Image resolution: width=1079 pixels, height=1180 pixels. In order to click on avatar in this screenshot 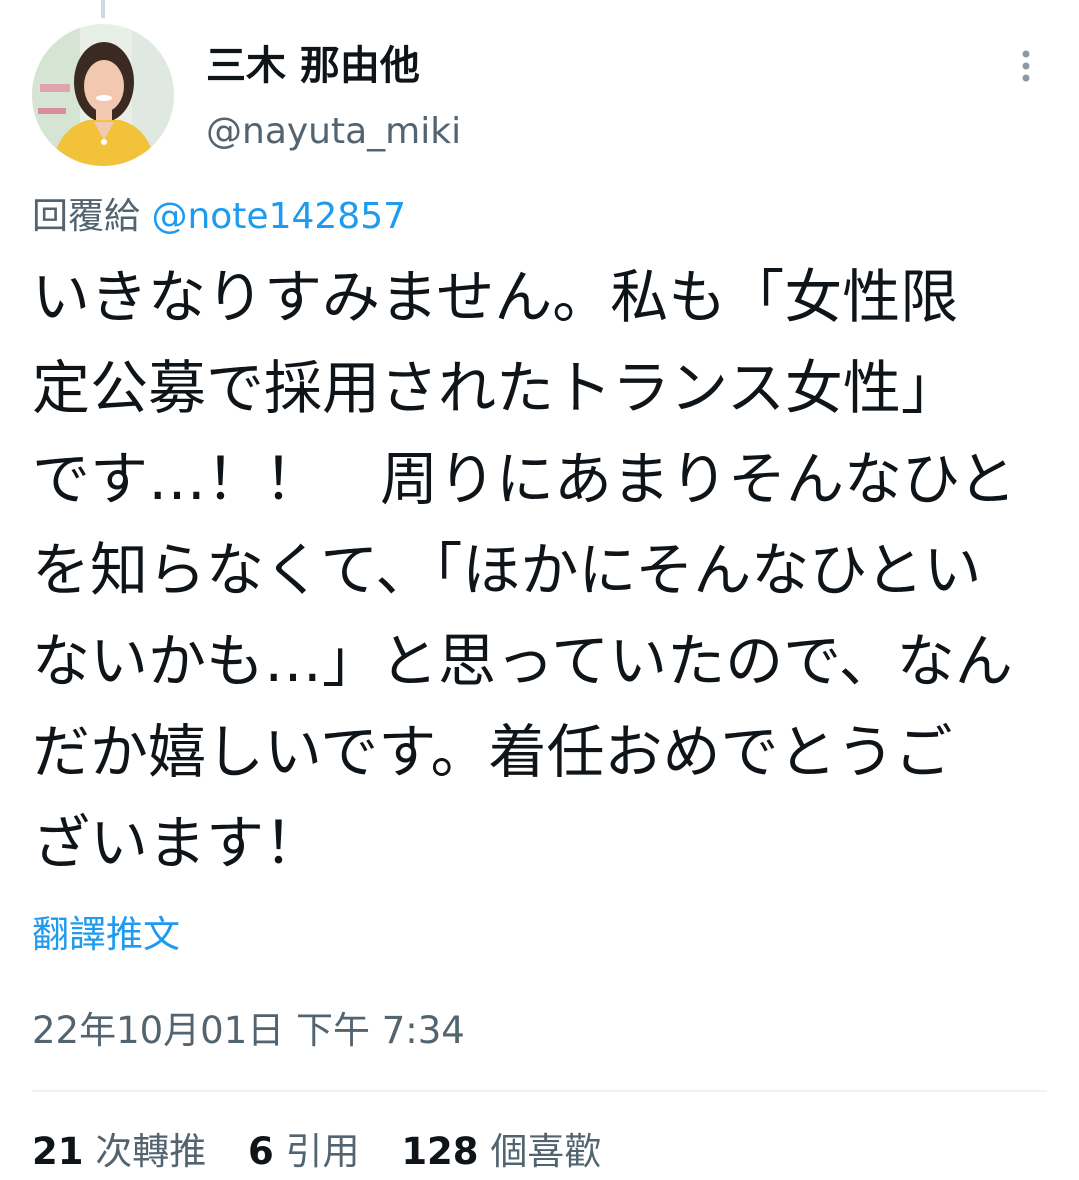, I will do `click(103, 95)`.